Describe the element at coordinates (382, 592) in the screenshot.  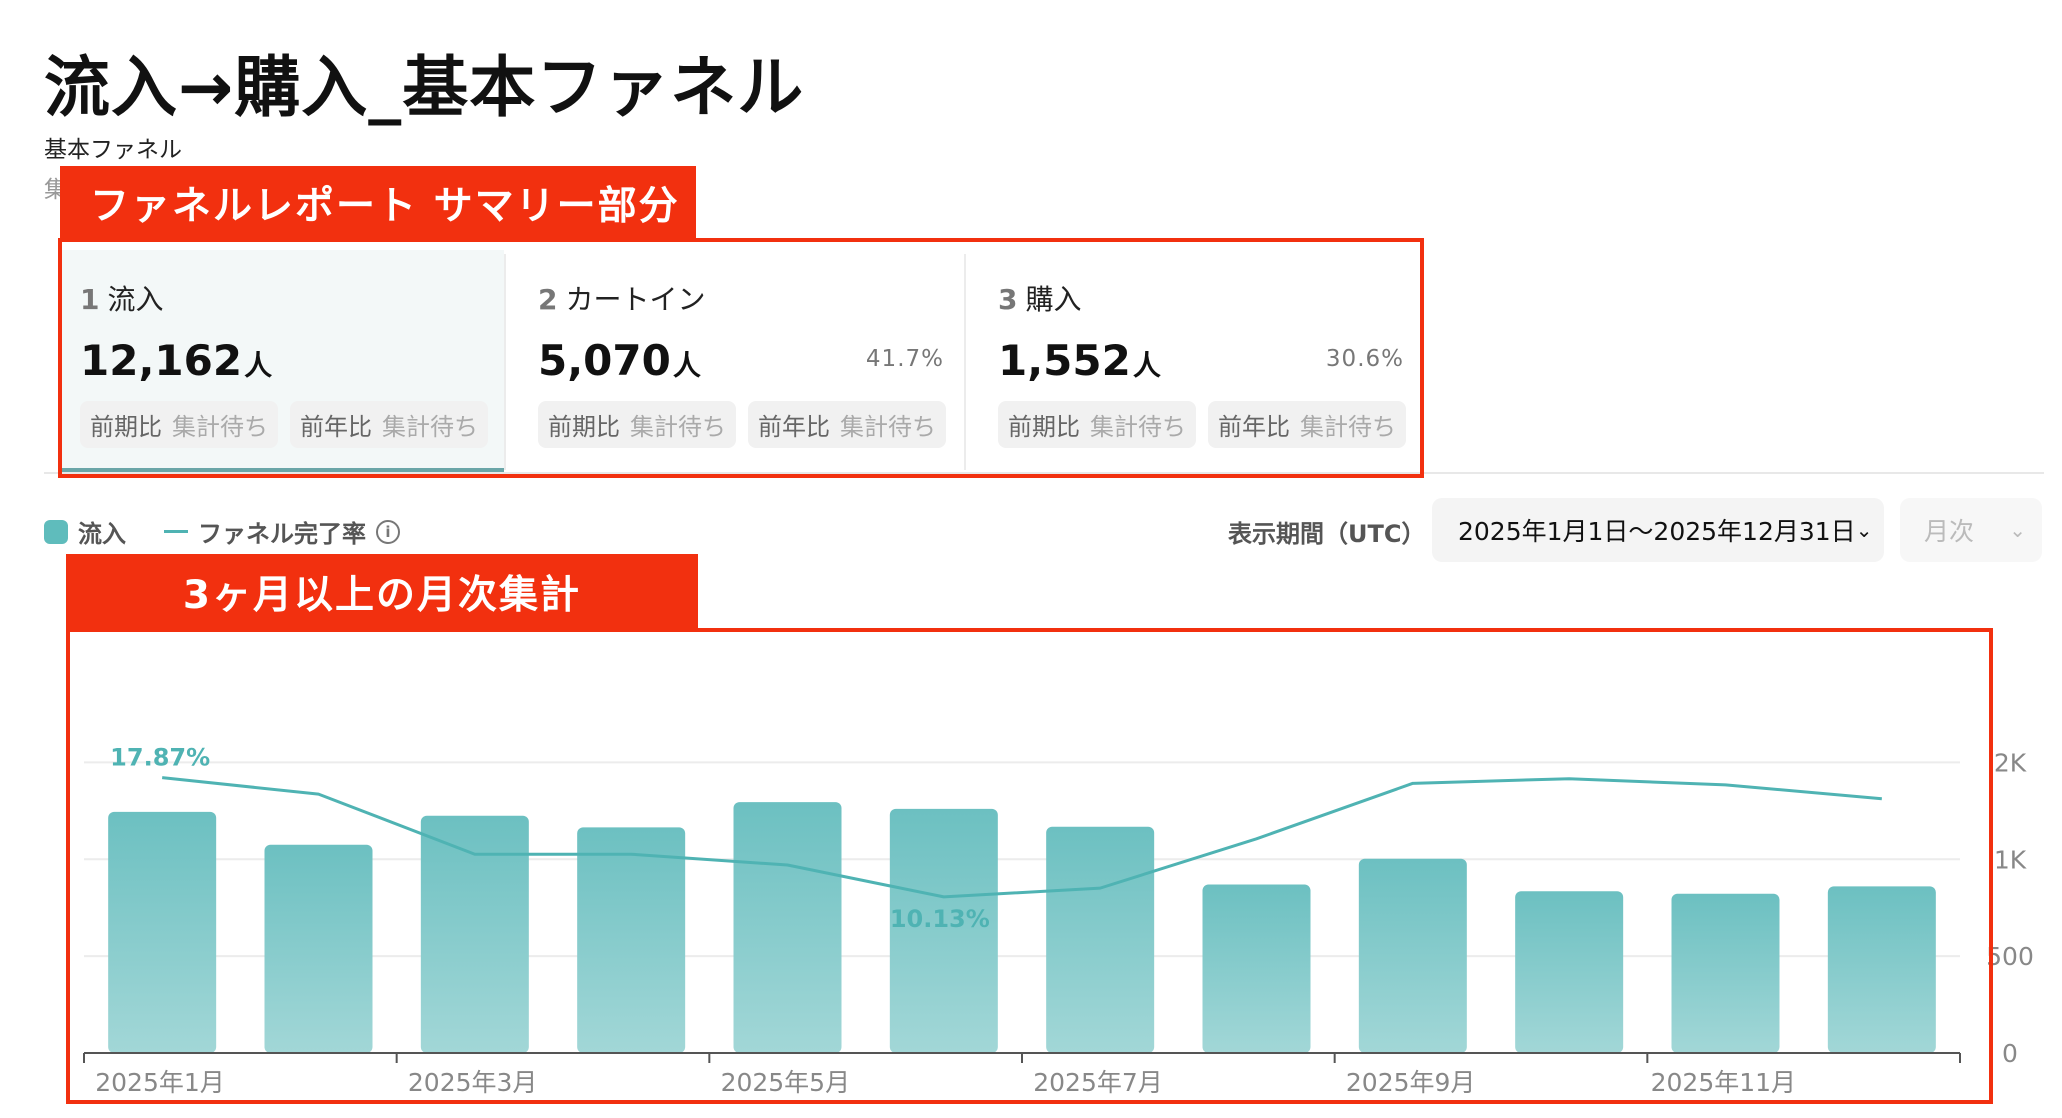
I see `chart-callout: 3ヶ月以上の月次集計` at that location.